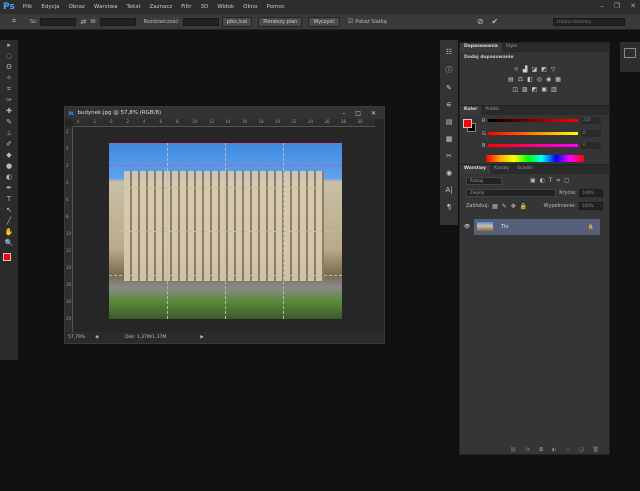 The width and height of the screenshot is (640, 491). Describe the element at coordinates (225, 231) in the screenshot. I see `image-canvas` at that location.